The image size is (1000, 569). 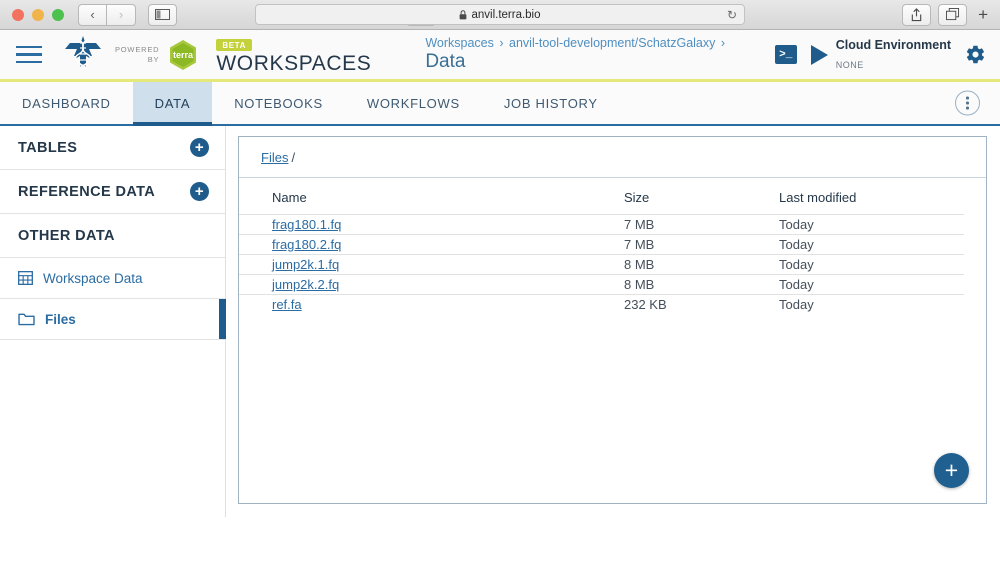 I want to click on terminal-icon: >_, so click(x=785, y=54).